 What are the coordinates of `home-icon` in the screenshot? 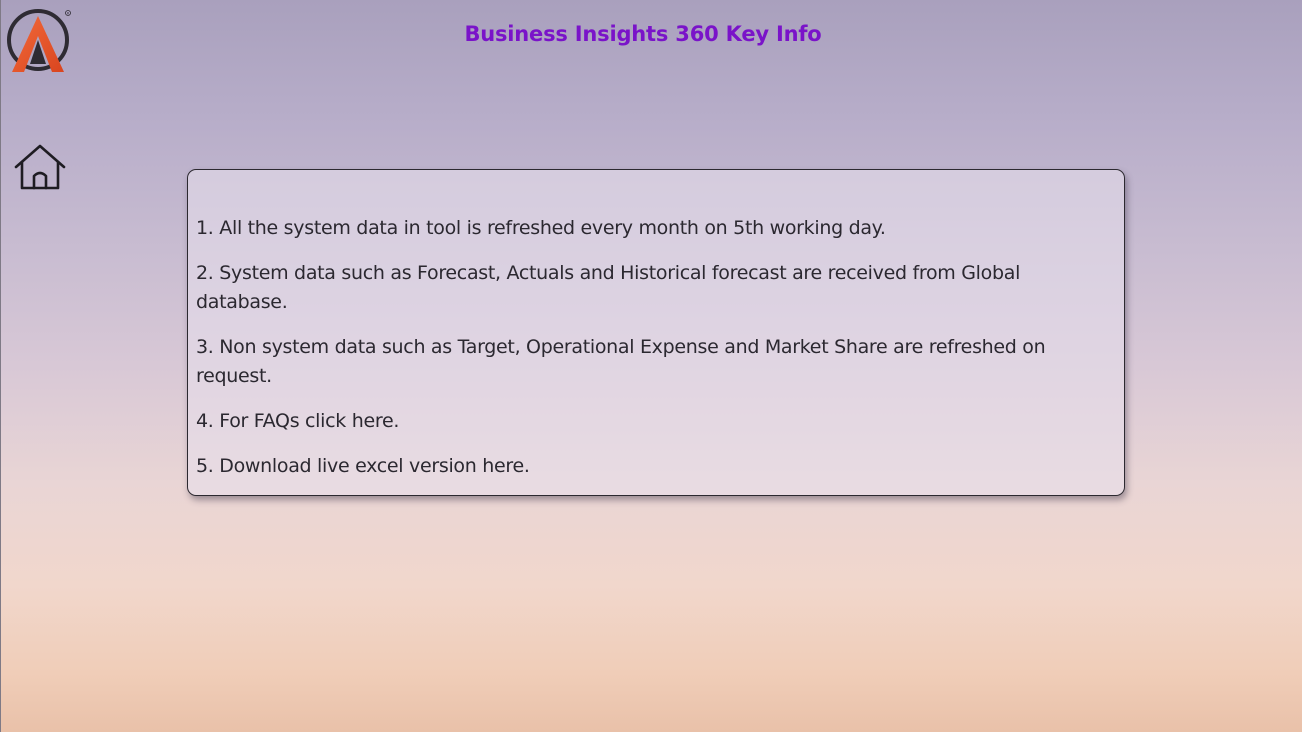 It's located at (40, 167).